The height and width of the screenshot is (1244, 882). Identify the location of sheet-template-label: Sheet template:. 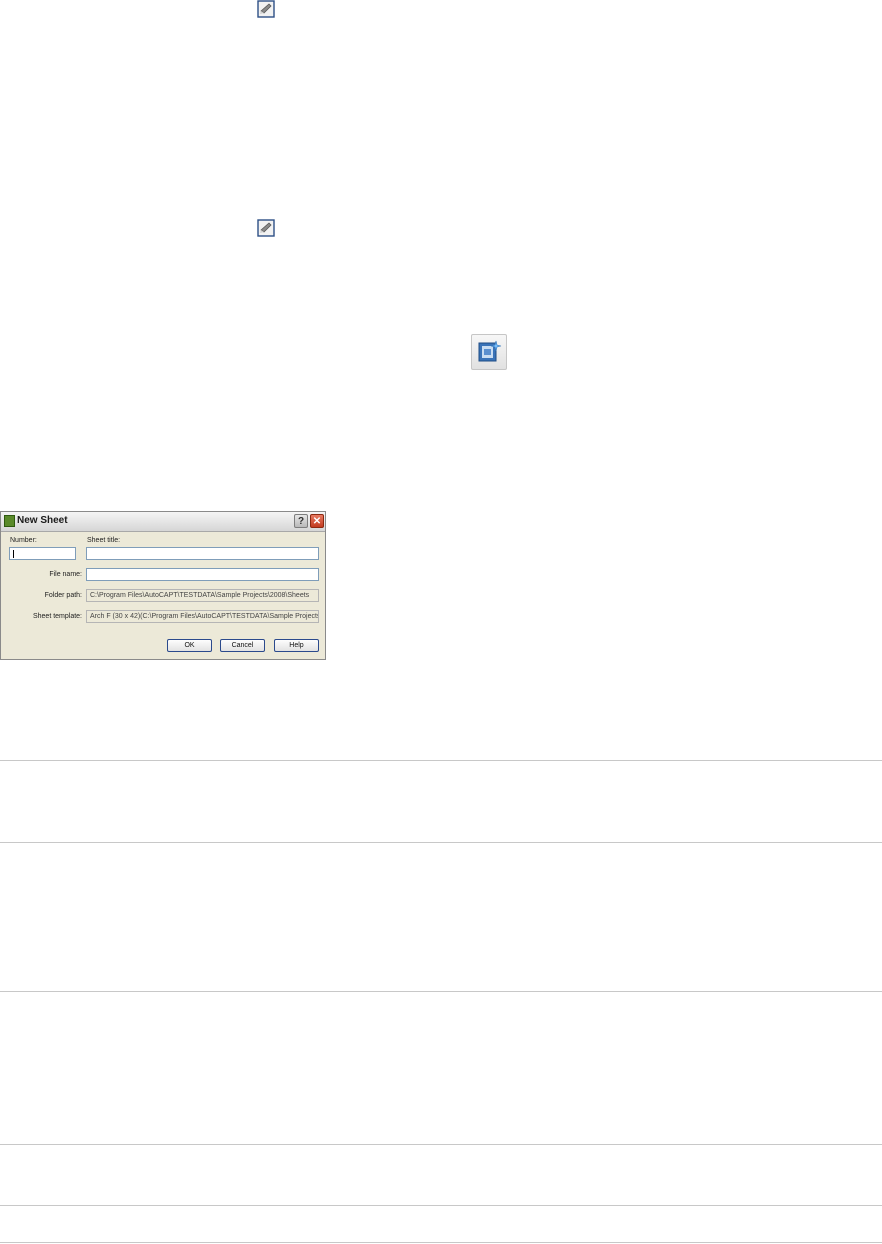
(57, 616).